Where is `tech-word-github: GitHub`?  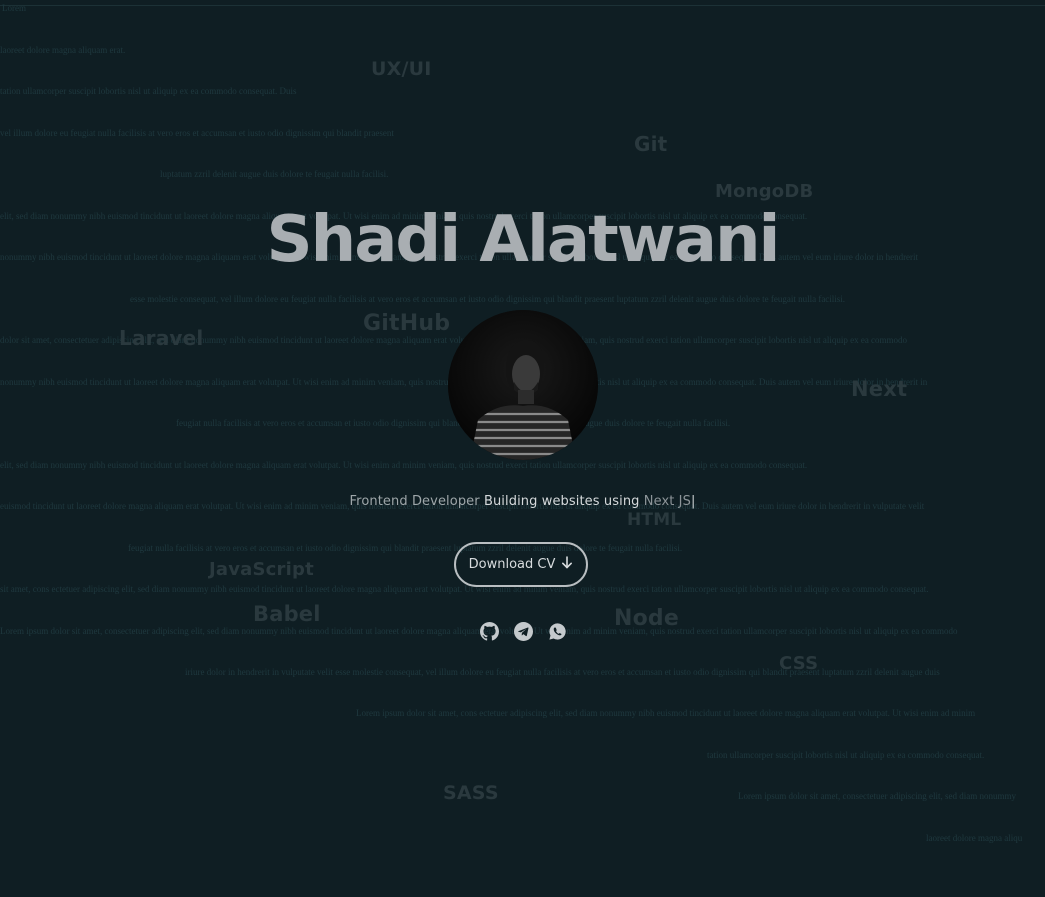 tech-word-github: GitHub is located at coordinates (407, 323).